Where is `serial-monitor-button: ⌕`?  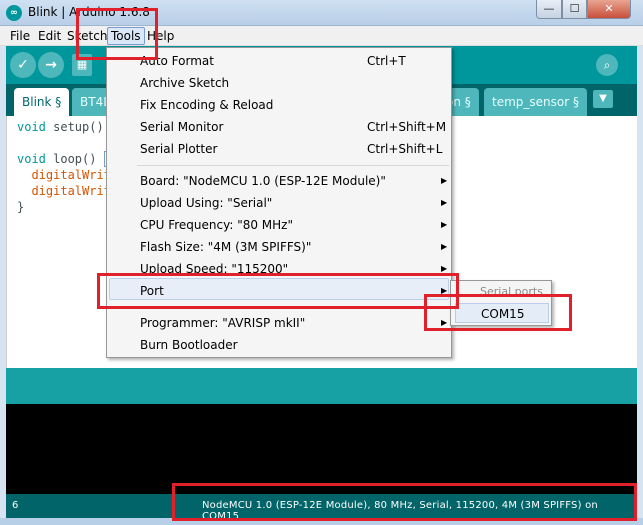 serial-monitor-button: ⌕ is located at coordinates (607, 65).